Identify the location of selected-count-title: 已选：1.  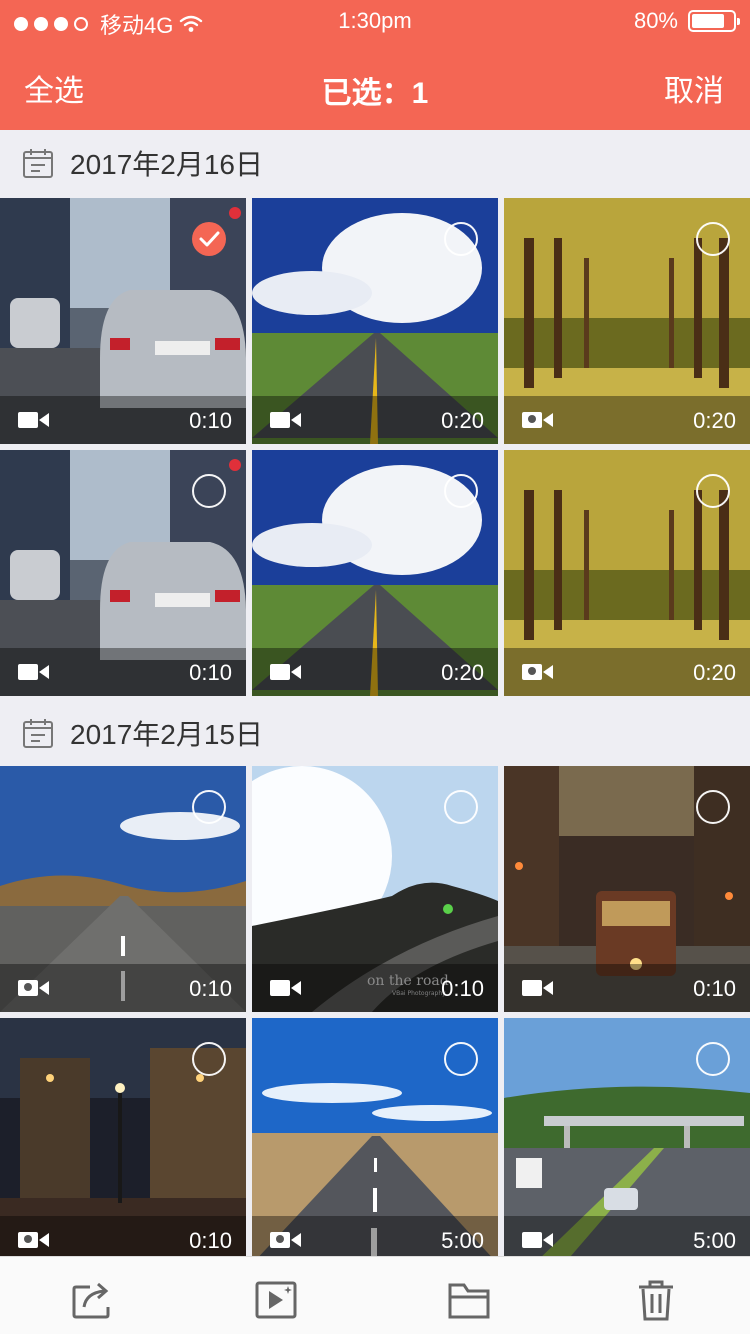
(375, 93).